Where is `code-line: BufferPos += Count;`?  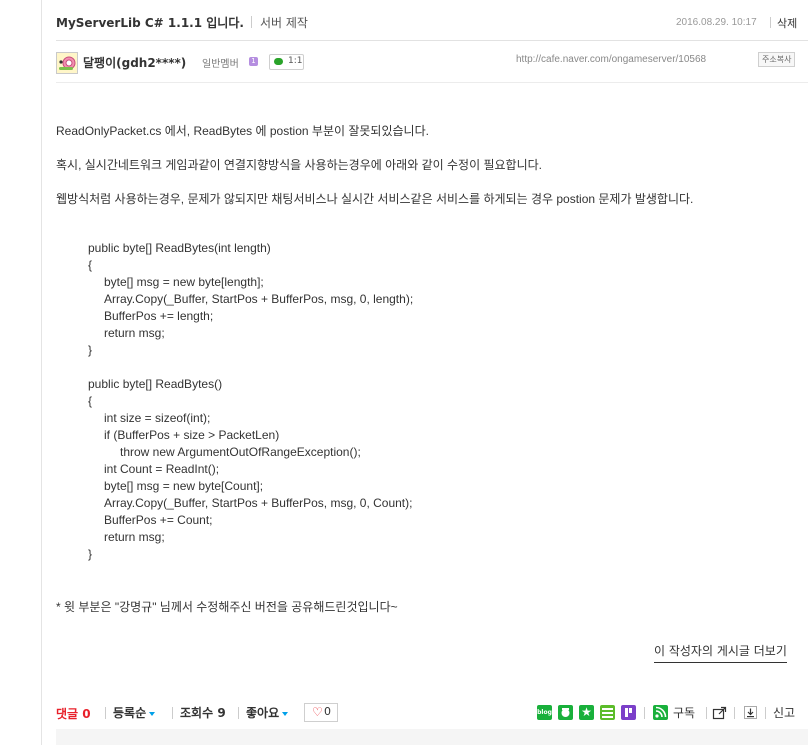
code-line: BufferPos += Count; is located at coordinates (158, 520).